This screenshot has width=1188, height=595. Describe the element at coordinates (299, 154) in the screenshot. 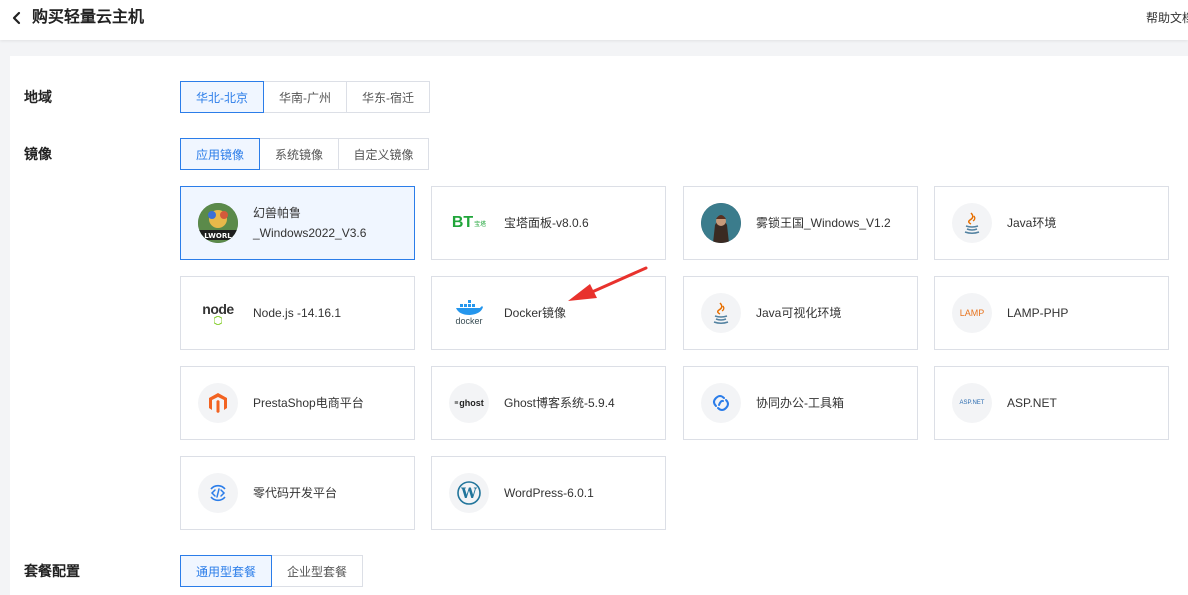

I see `tab-system-image: 系统镜像` at that location.